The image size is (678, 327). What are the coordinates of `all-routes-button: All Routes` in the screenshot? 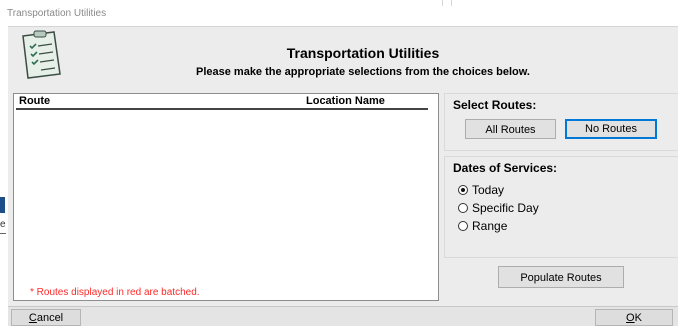 It's located at (510, 129).